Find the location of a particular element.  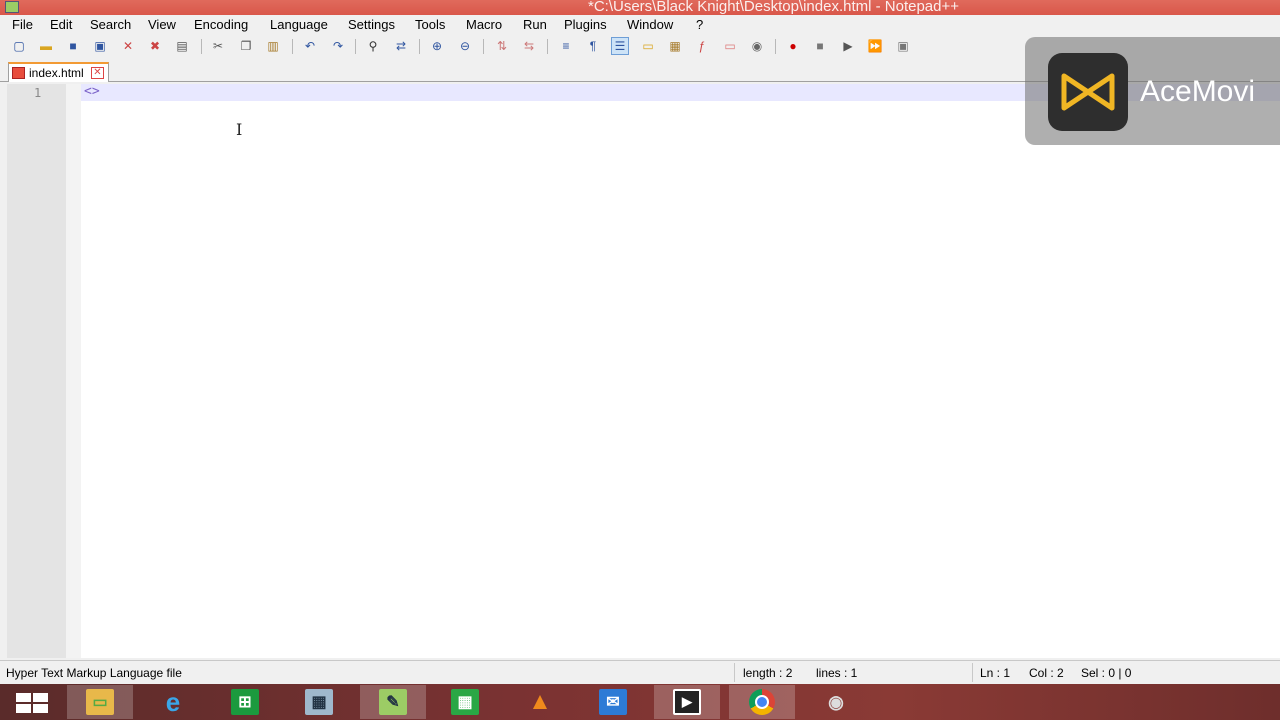

video-call-icon: ▶ is located at coordinates (687, 702).